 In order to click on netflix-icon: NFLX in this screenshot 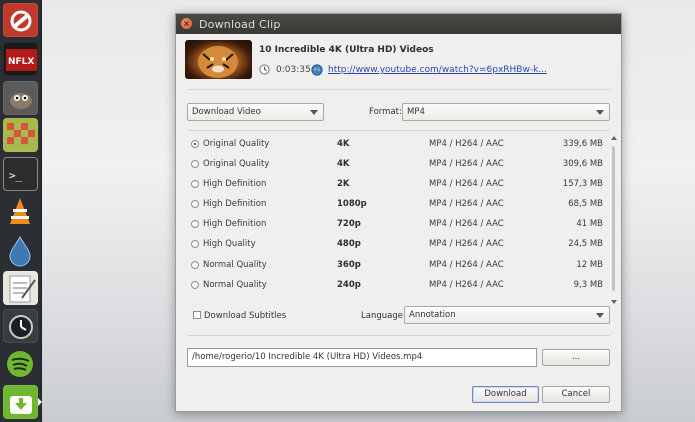, I will do `click(20, 59)`.